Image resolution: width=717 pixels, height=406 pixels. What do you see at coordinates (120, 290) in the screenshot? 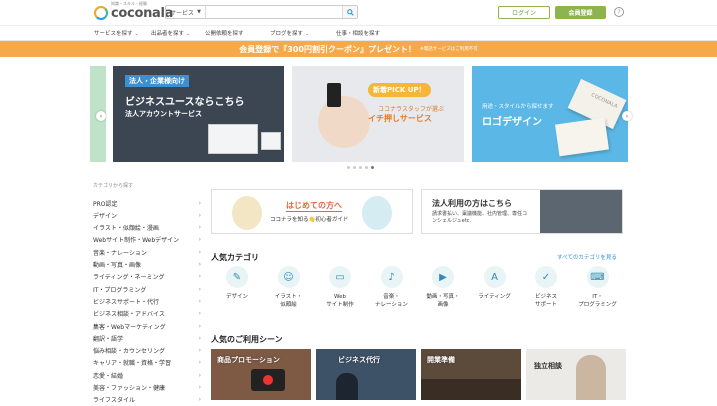
I see `sidebar-category-label: IT・プログラミング` at bounding box center [120, 290].